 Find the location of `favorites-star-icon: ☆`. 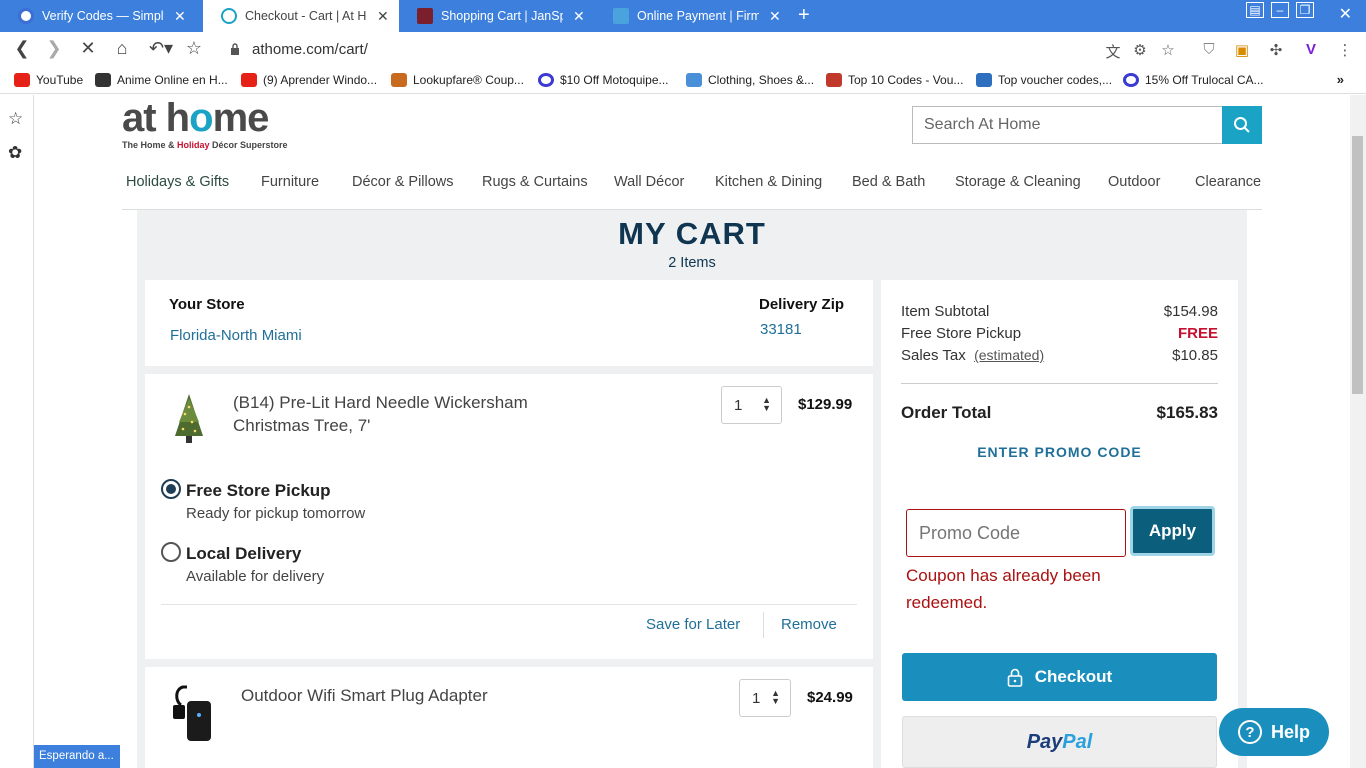

favorites-star-icon: ☆ is located at coordinates (15, 119).